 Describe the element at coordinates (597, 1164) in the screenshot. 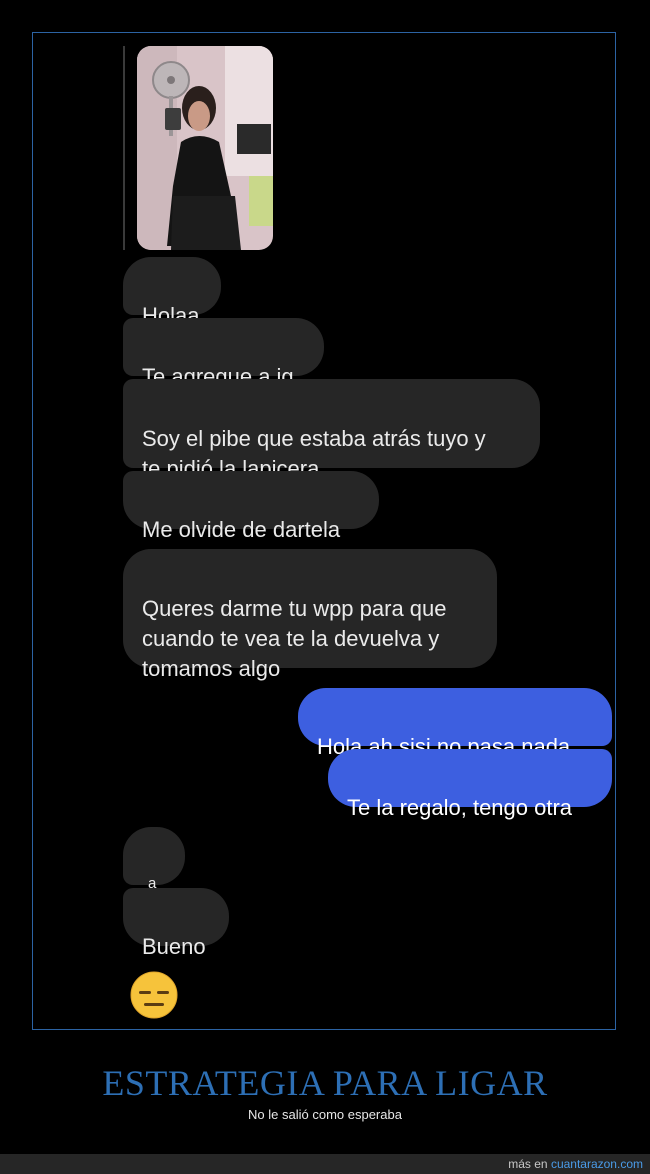

I see `footer-site-link: cuantarazon.com` at that location.